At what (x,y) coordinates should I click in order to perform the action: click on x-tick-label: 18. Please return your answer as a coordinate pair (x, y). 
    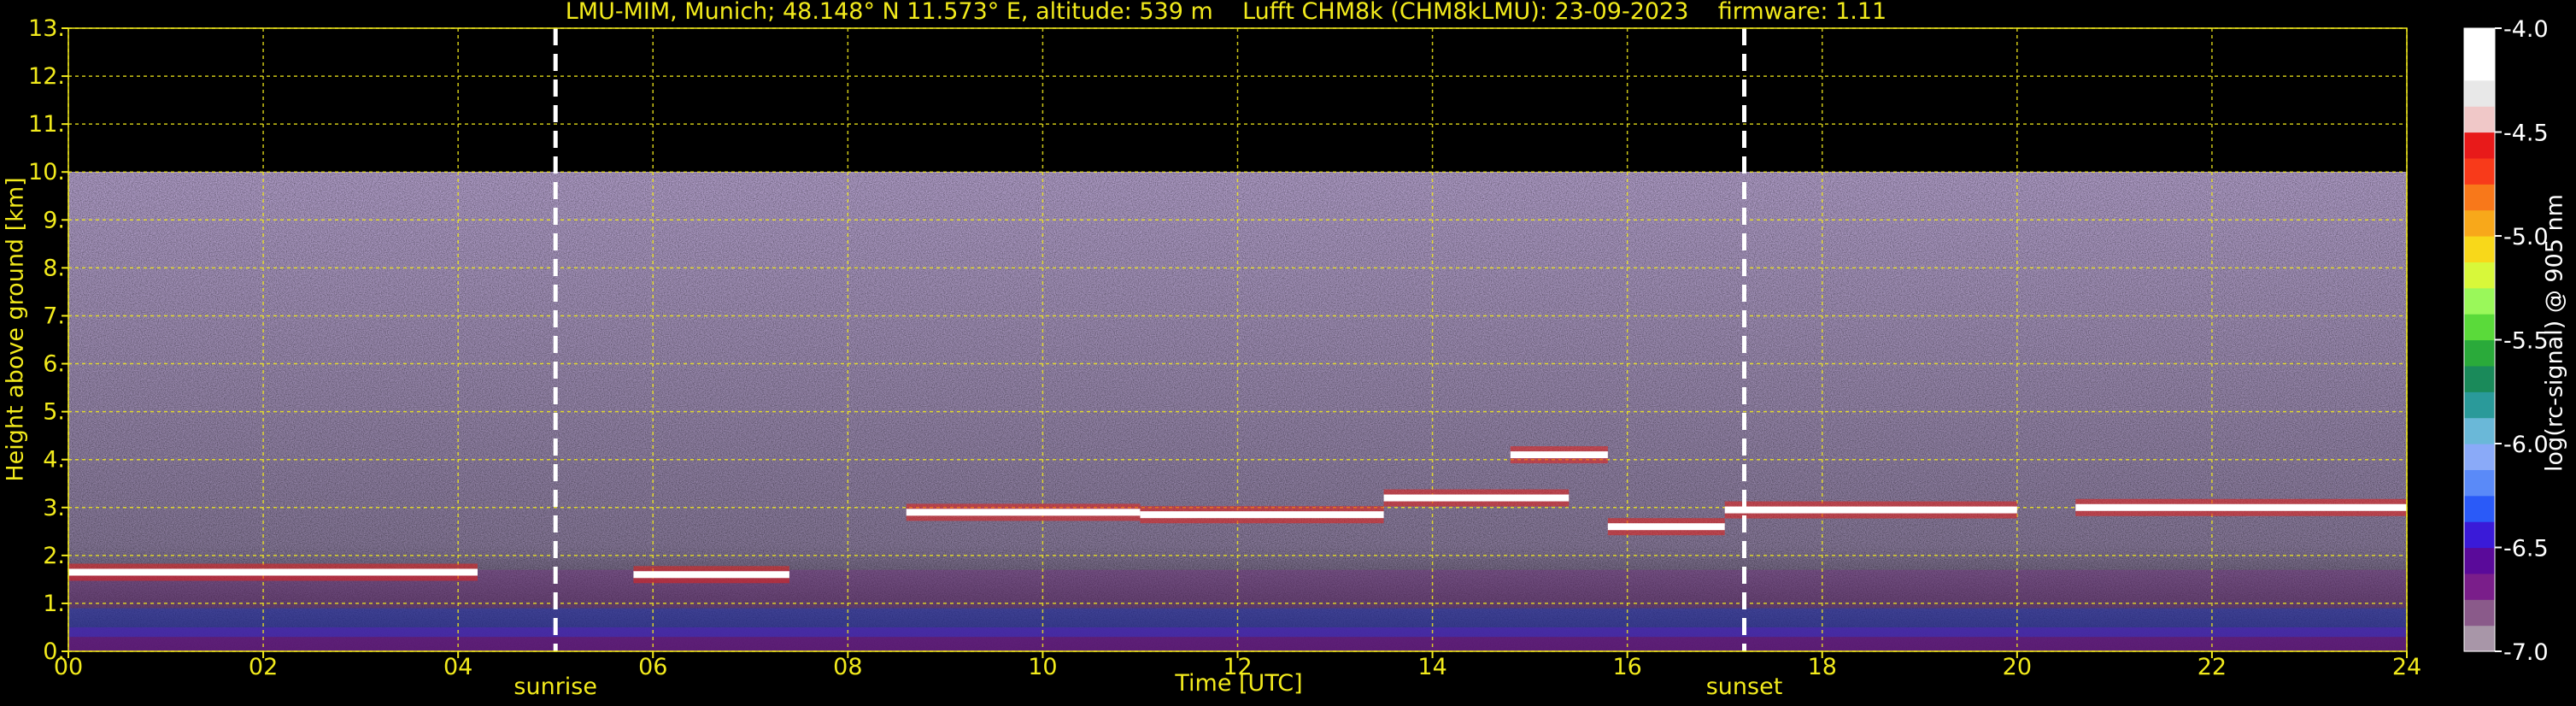
    Looking at the image, I should click on (1822, 667).